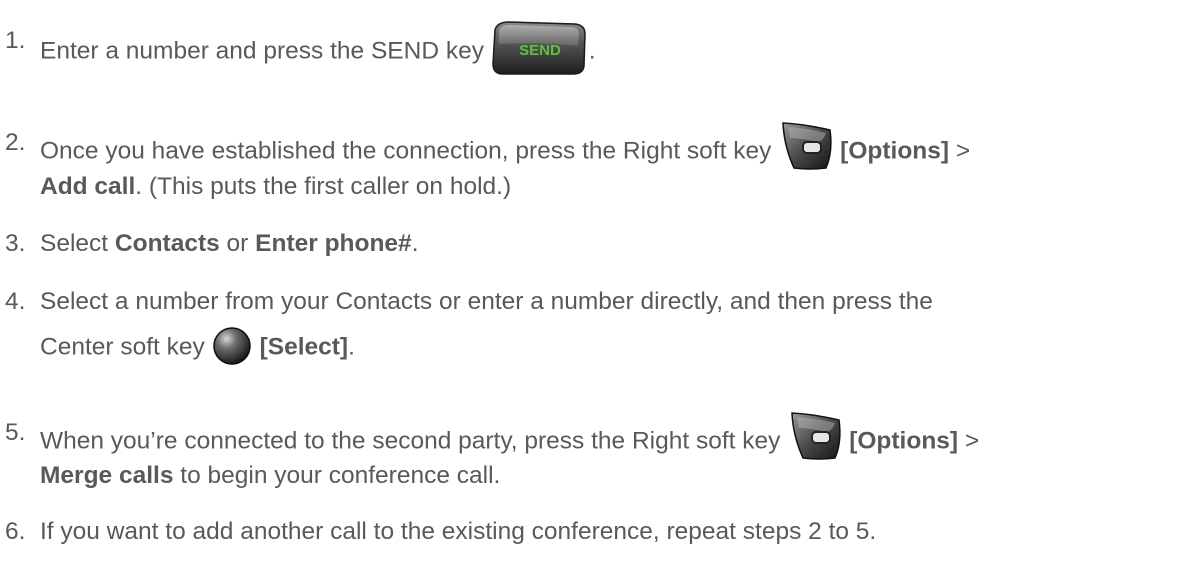  What do you see at coordinates (197, 347) in the screenshot?
I see `step-text: Center soft key [Select].` at bounding box center [197, 347].